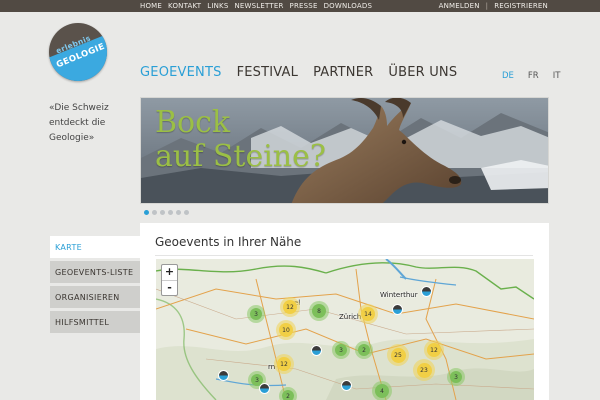 The image size is (600, 400). I want to click on sidebar-item-karte: KARTE, so click(95, 247).